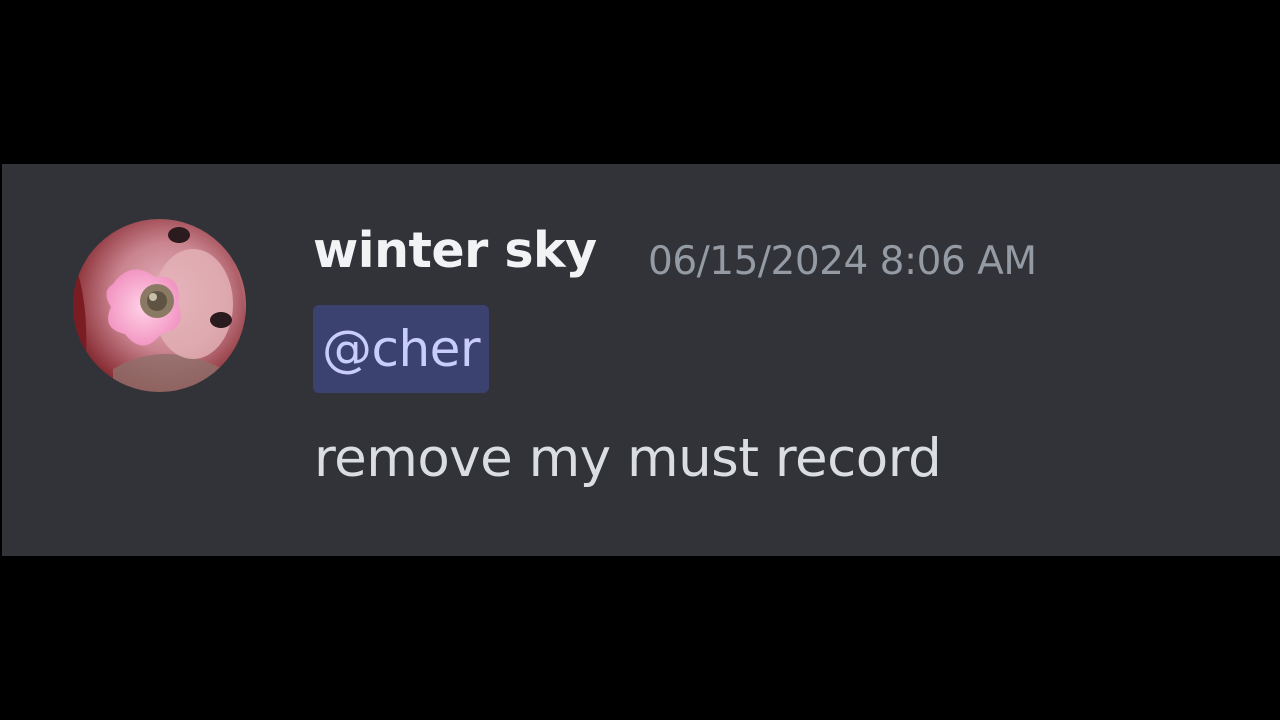 This screenshot has height=720, width=1280. I want to click on avatar-image-icon, so click(159, 305).